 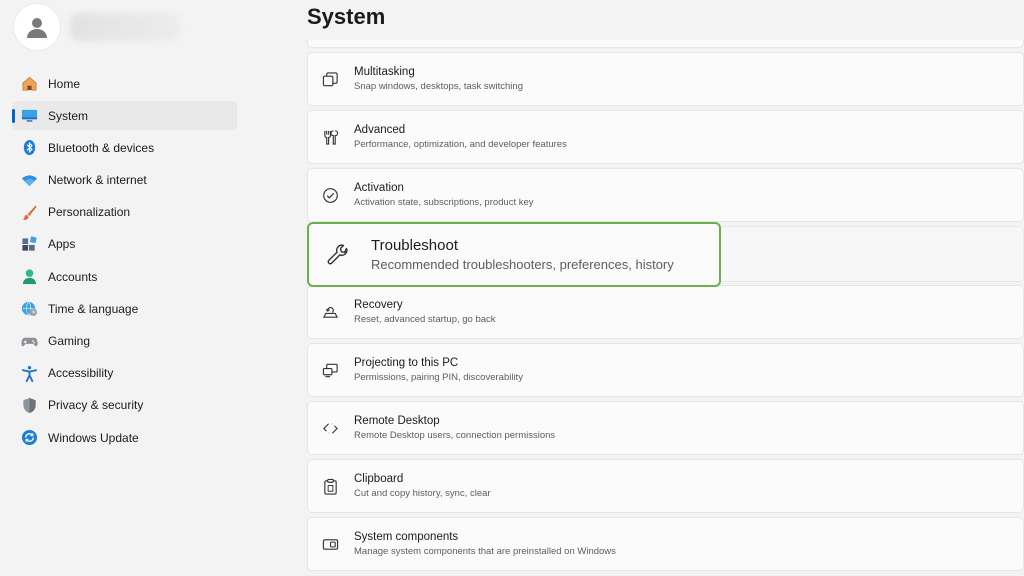 I want to click on sidebar-item-bluetooth: Bluetooth & devices, so click(x=124, y=147).